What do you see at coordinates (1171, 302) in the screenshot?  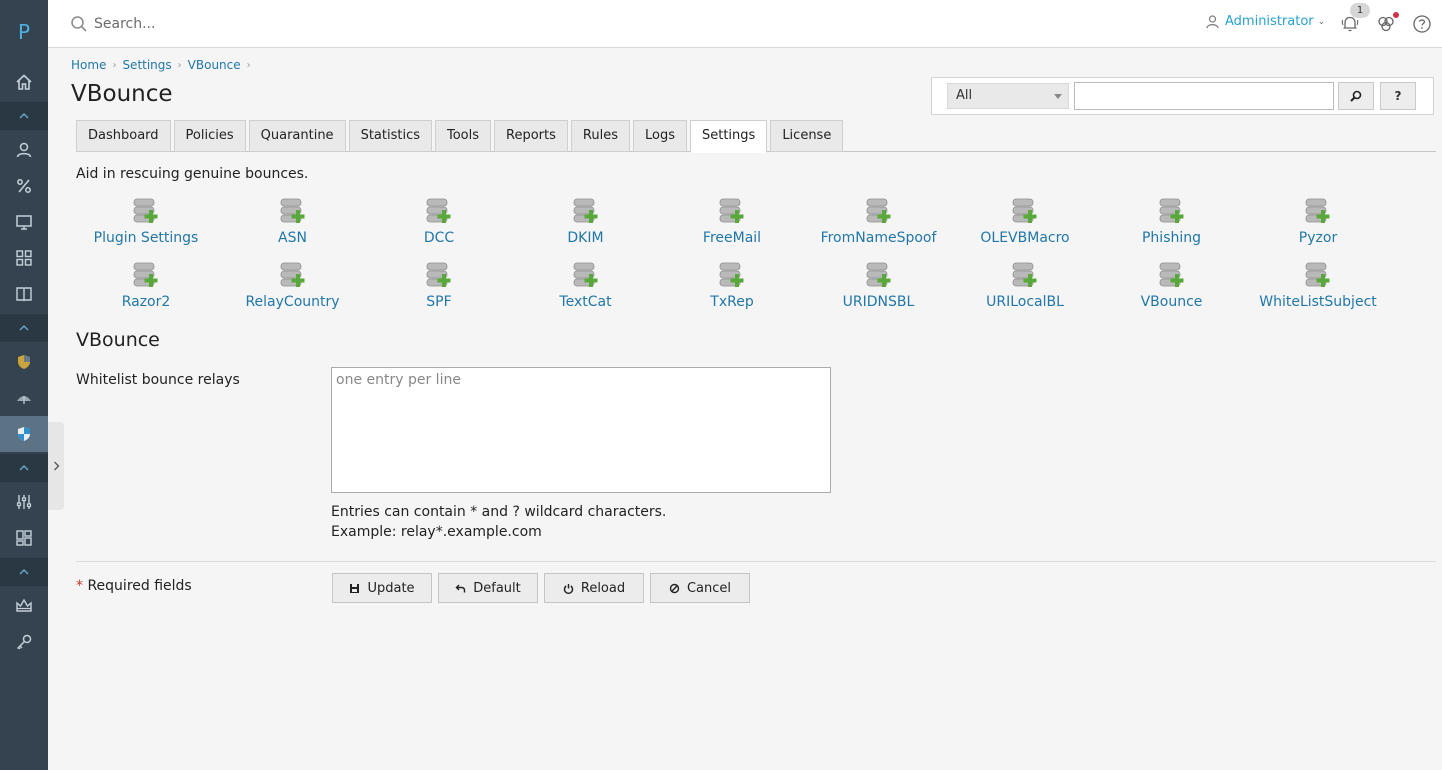 I see `plugin-label: VBounce` at bounding box center [1171, 302].